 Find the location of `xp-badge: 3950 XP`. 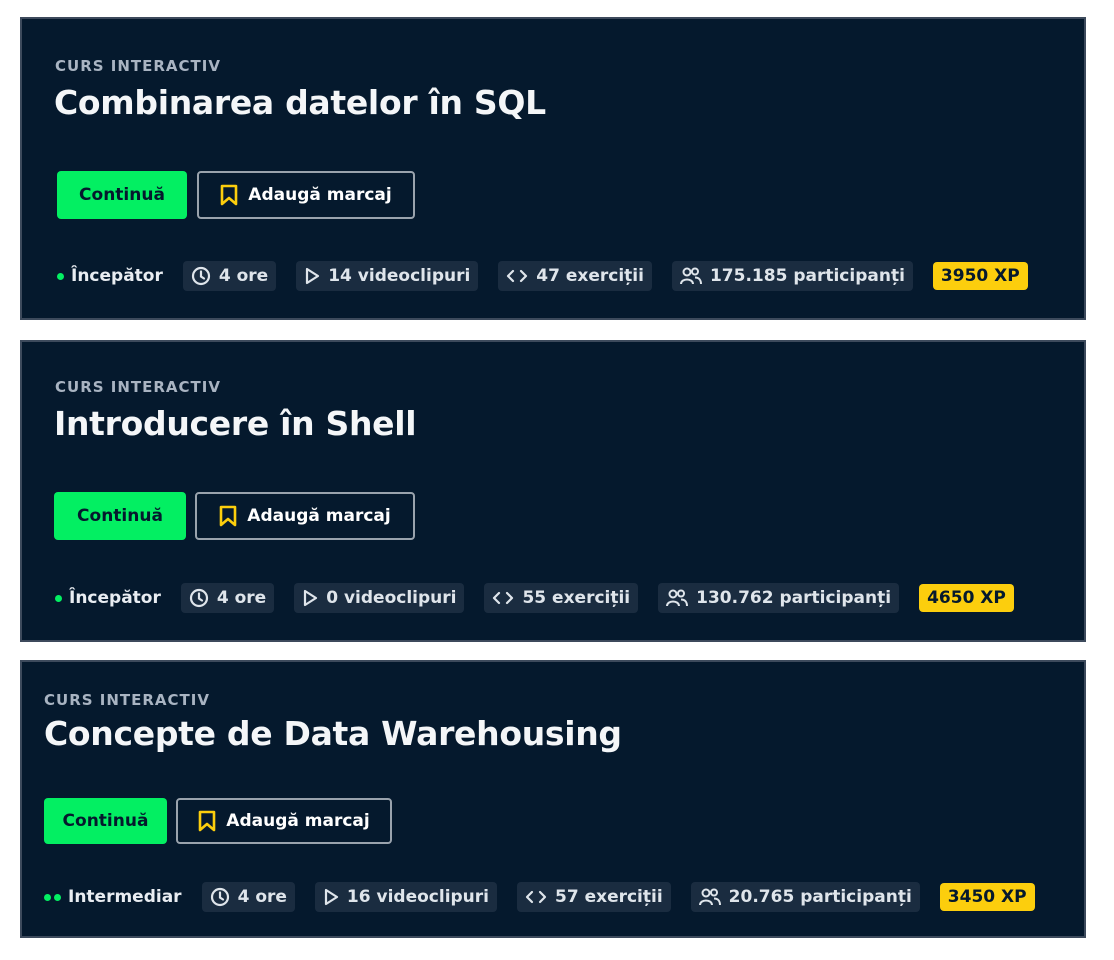

xp-badge: 3950 XP is located at coordinates (980, 276).